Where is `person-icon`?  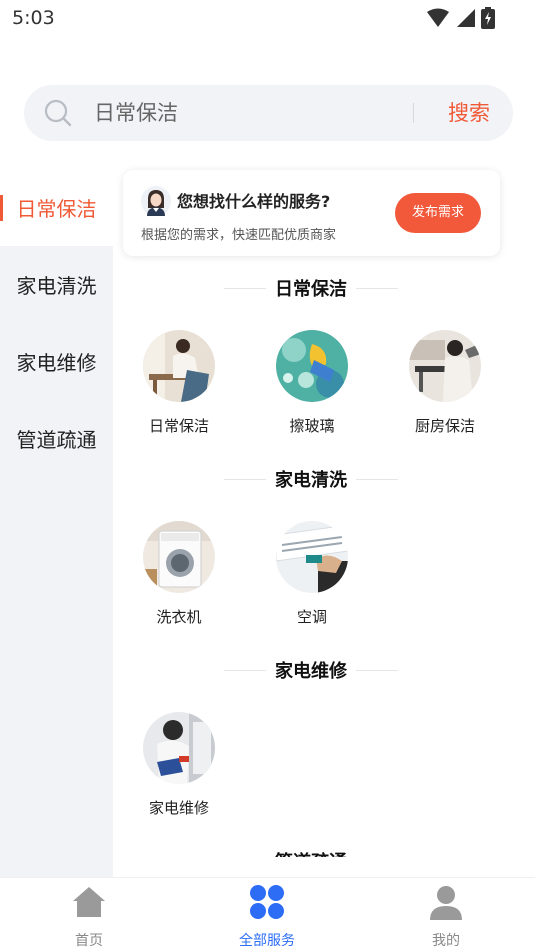 person-icon is located at coordinates (446, 903).